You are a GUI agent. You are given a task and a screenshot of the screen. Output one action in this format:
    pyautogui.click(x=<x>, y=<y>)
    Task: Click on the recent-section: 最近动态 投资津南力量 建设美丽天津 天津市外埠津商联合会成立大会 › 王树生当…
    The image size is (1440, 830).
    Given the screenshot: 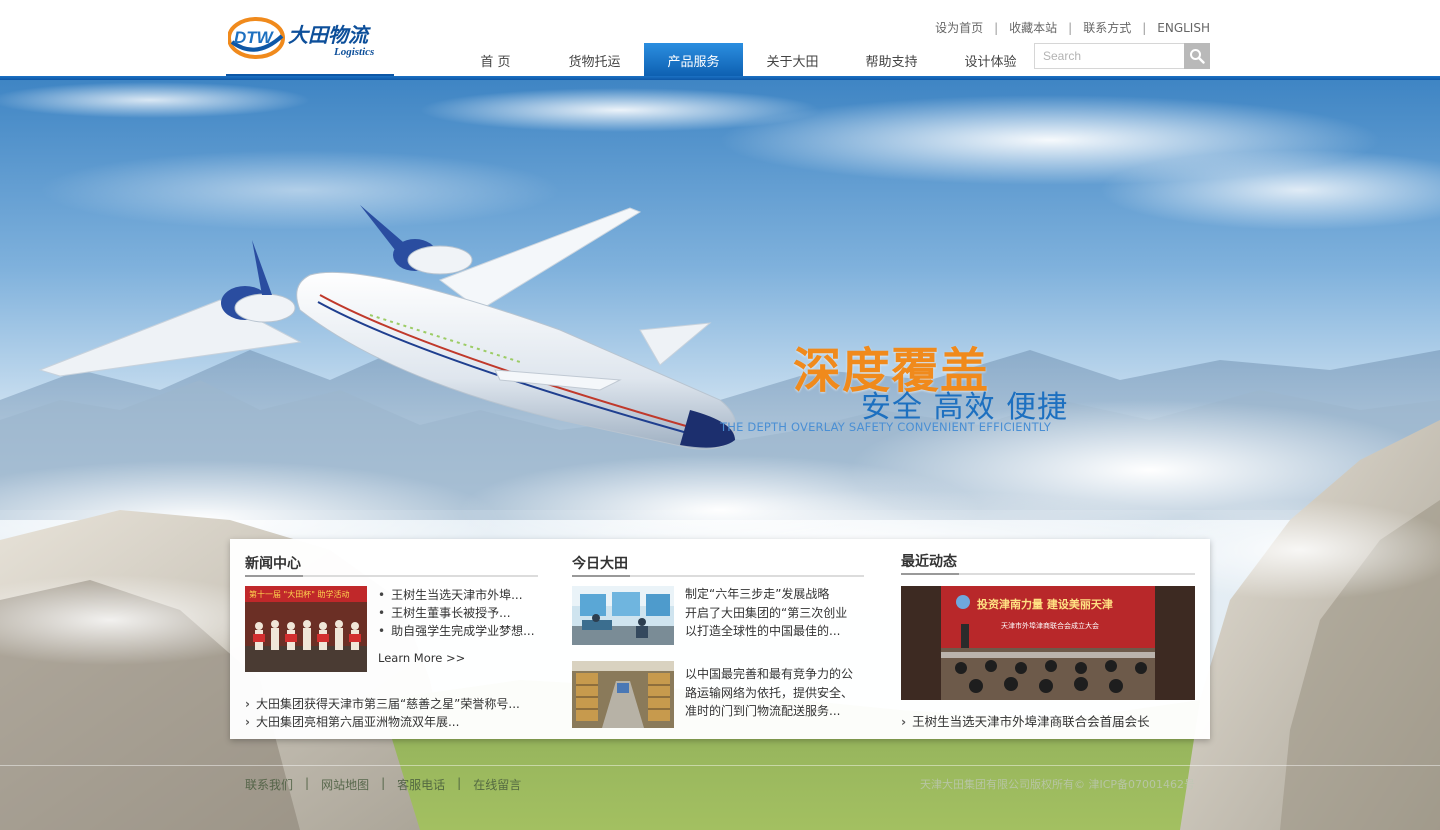 What is the action you would take?
    pyautogui.click(x=1048, y=639)
    